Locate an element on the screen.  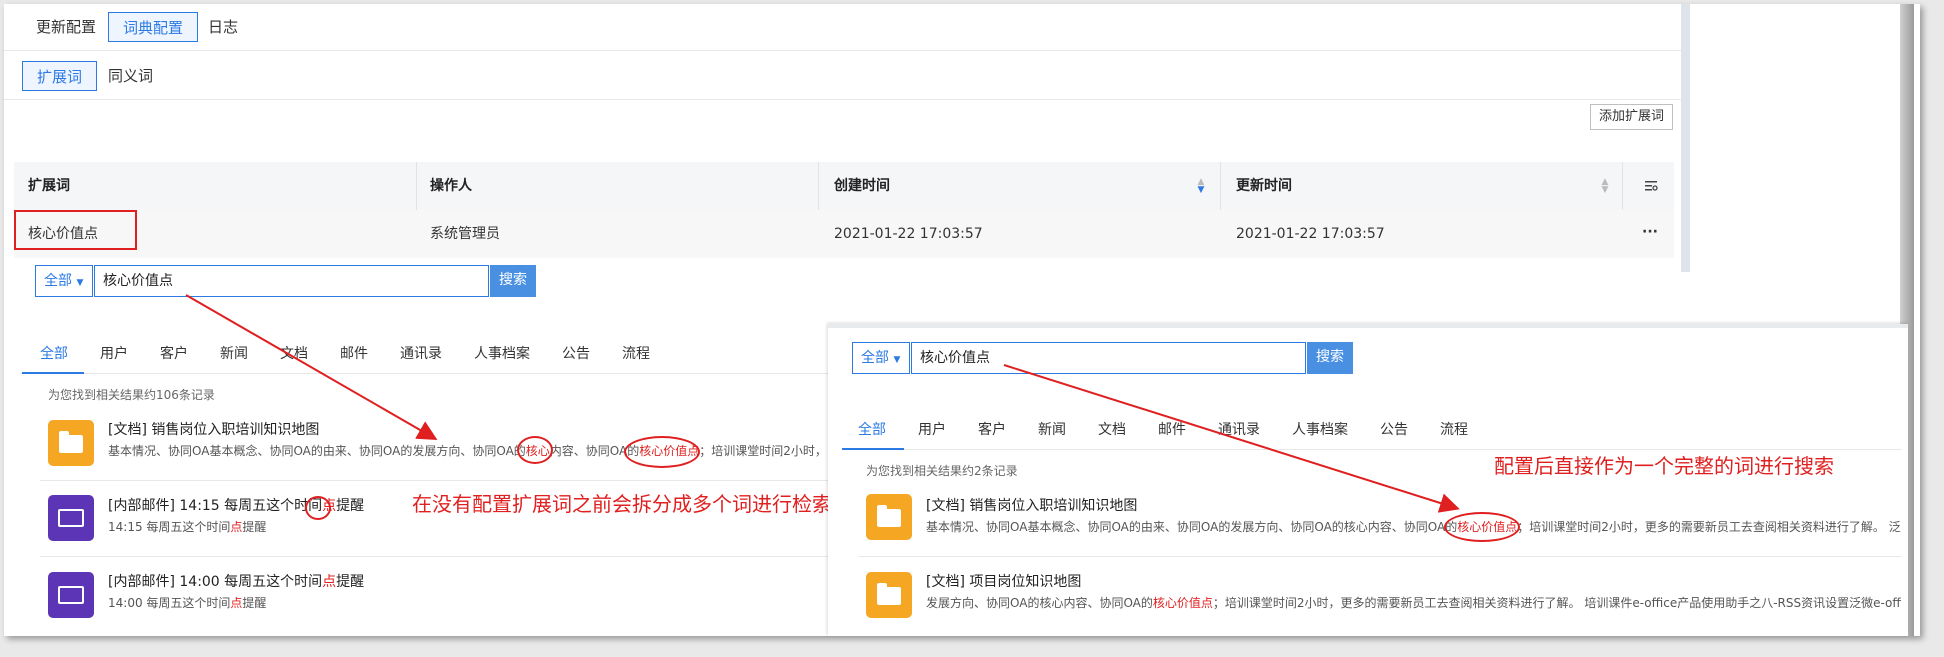
arrow-left is located at coordinates (311, 367).